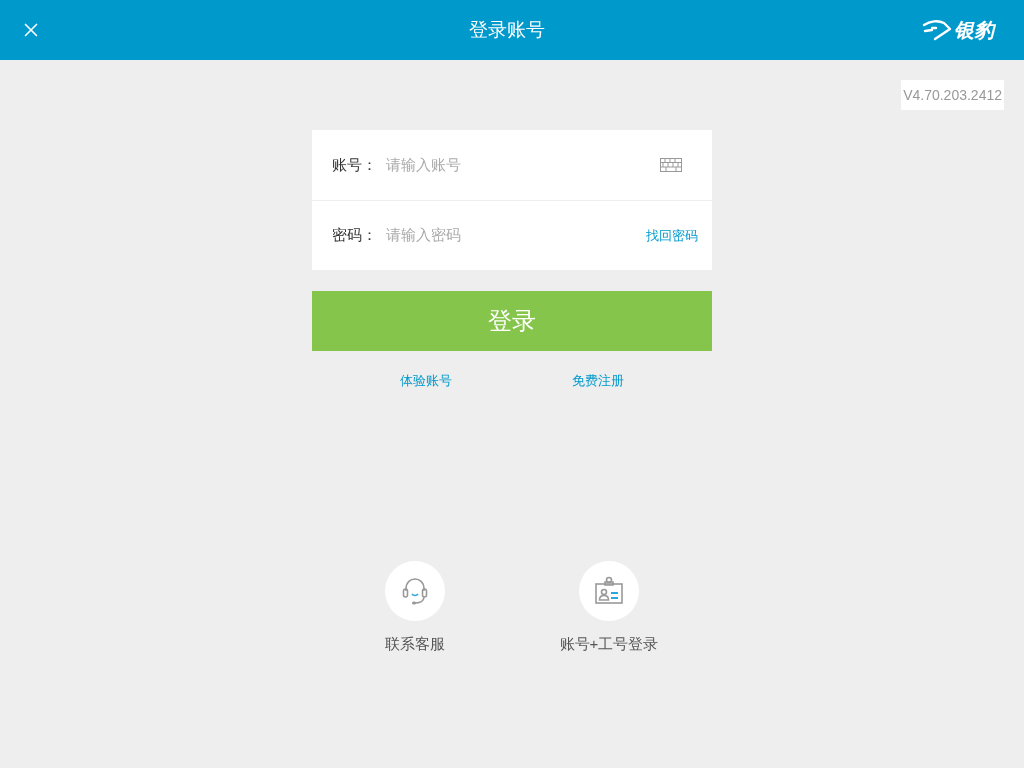  Describe the element at coordinates (672, 235) in the screenshot. I see `forgot-password-link: 找回密码` at that location.